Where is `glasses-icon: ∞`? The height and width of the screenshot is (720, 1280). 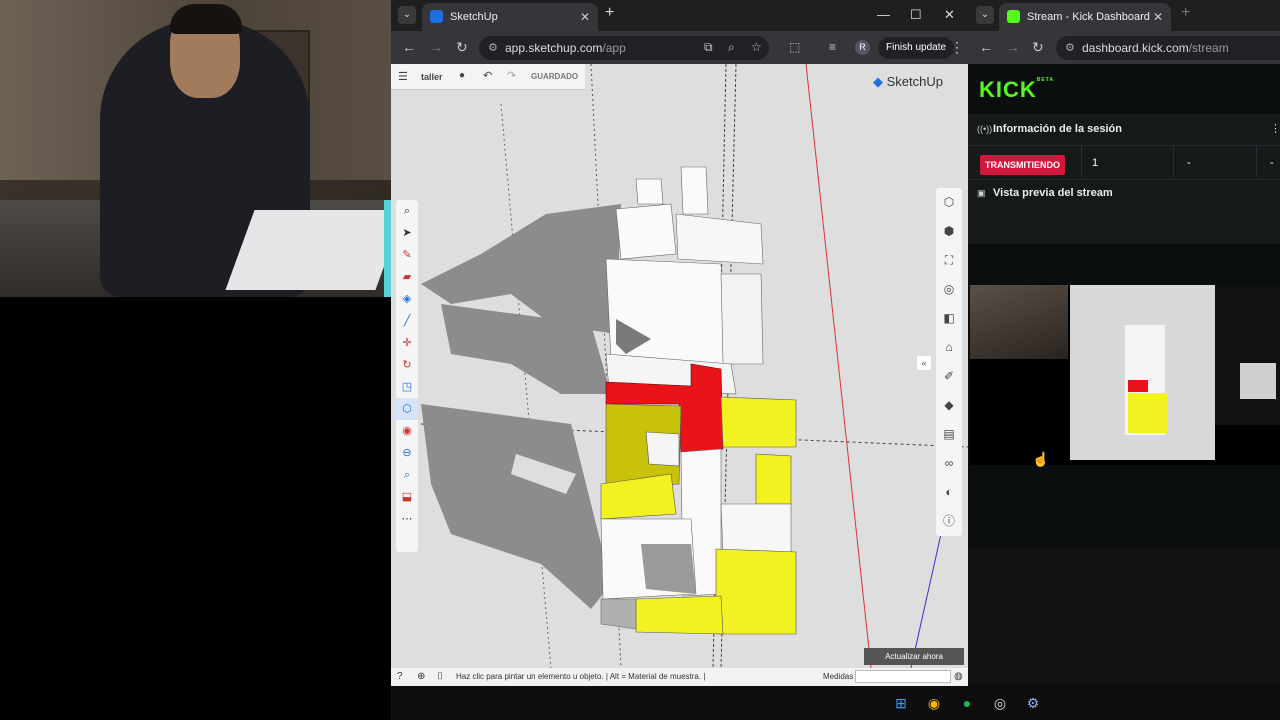
glasses-icon: ∞ is located at coordinates (949, 463).